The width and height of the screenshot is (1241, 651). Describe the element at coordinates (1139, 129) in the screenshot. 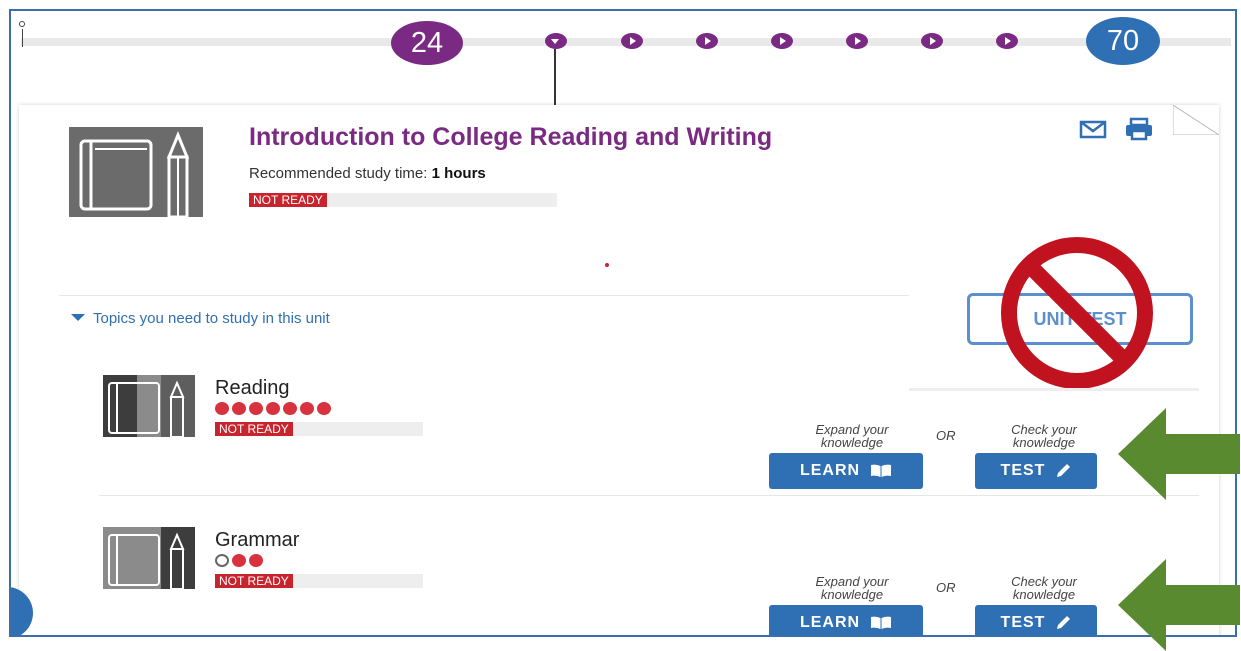

I see `print-icon` at that location.